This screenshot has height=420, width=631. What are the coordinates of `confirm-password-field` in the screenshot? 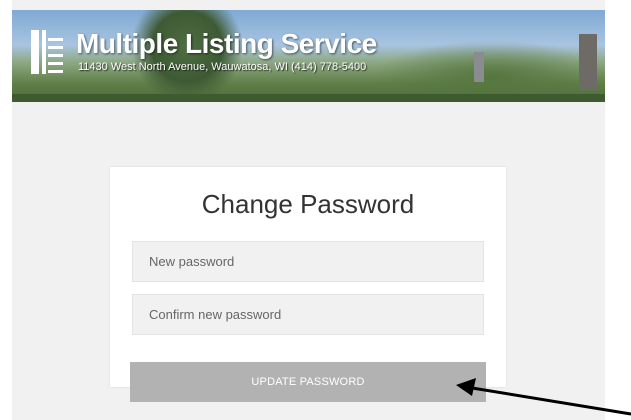 It's located at (308, 314).